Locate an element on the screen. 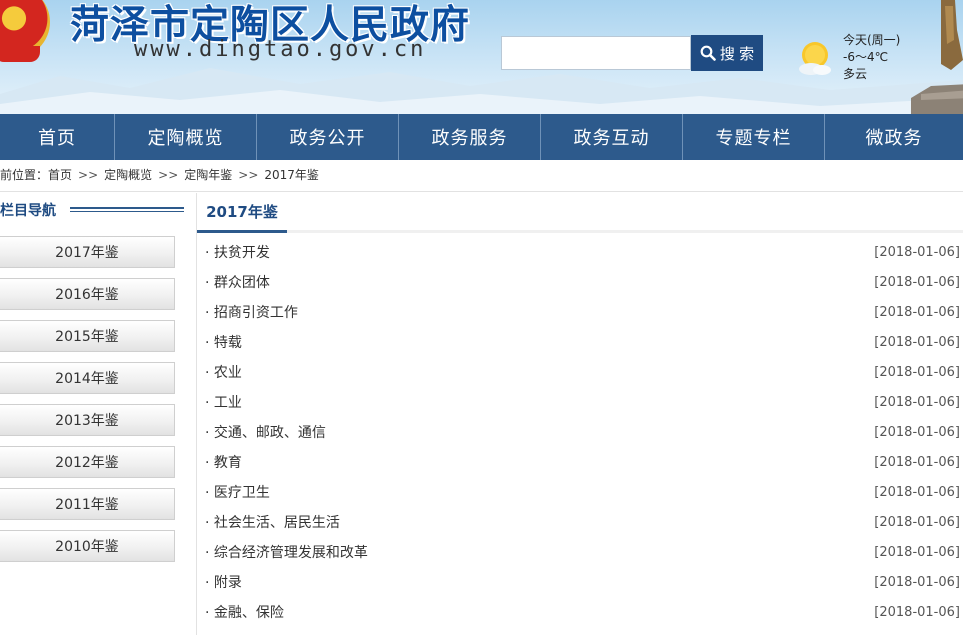 The image size is (963, 635). list-item: · 农业 [2018-01-06] is located at coordinates (582, 372).